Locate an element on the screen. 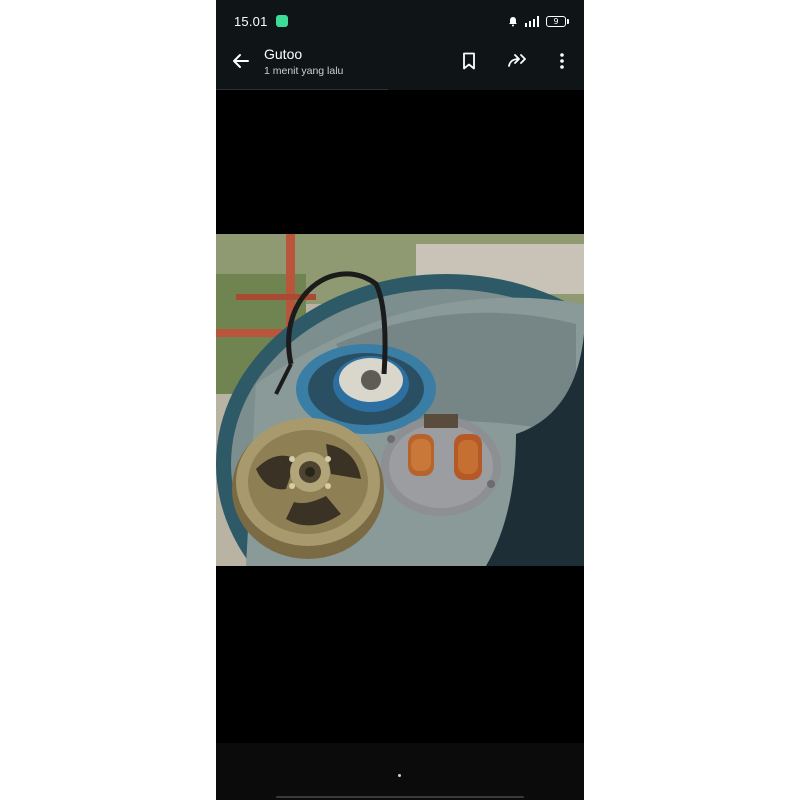 Image resolution: width=800 pixels, height=800 pixels. more-vertical-icon is located at coordinates (562, 63).